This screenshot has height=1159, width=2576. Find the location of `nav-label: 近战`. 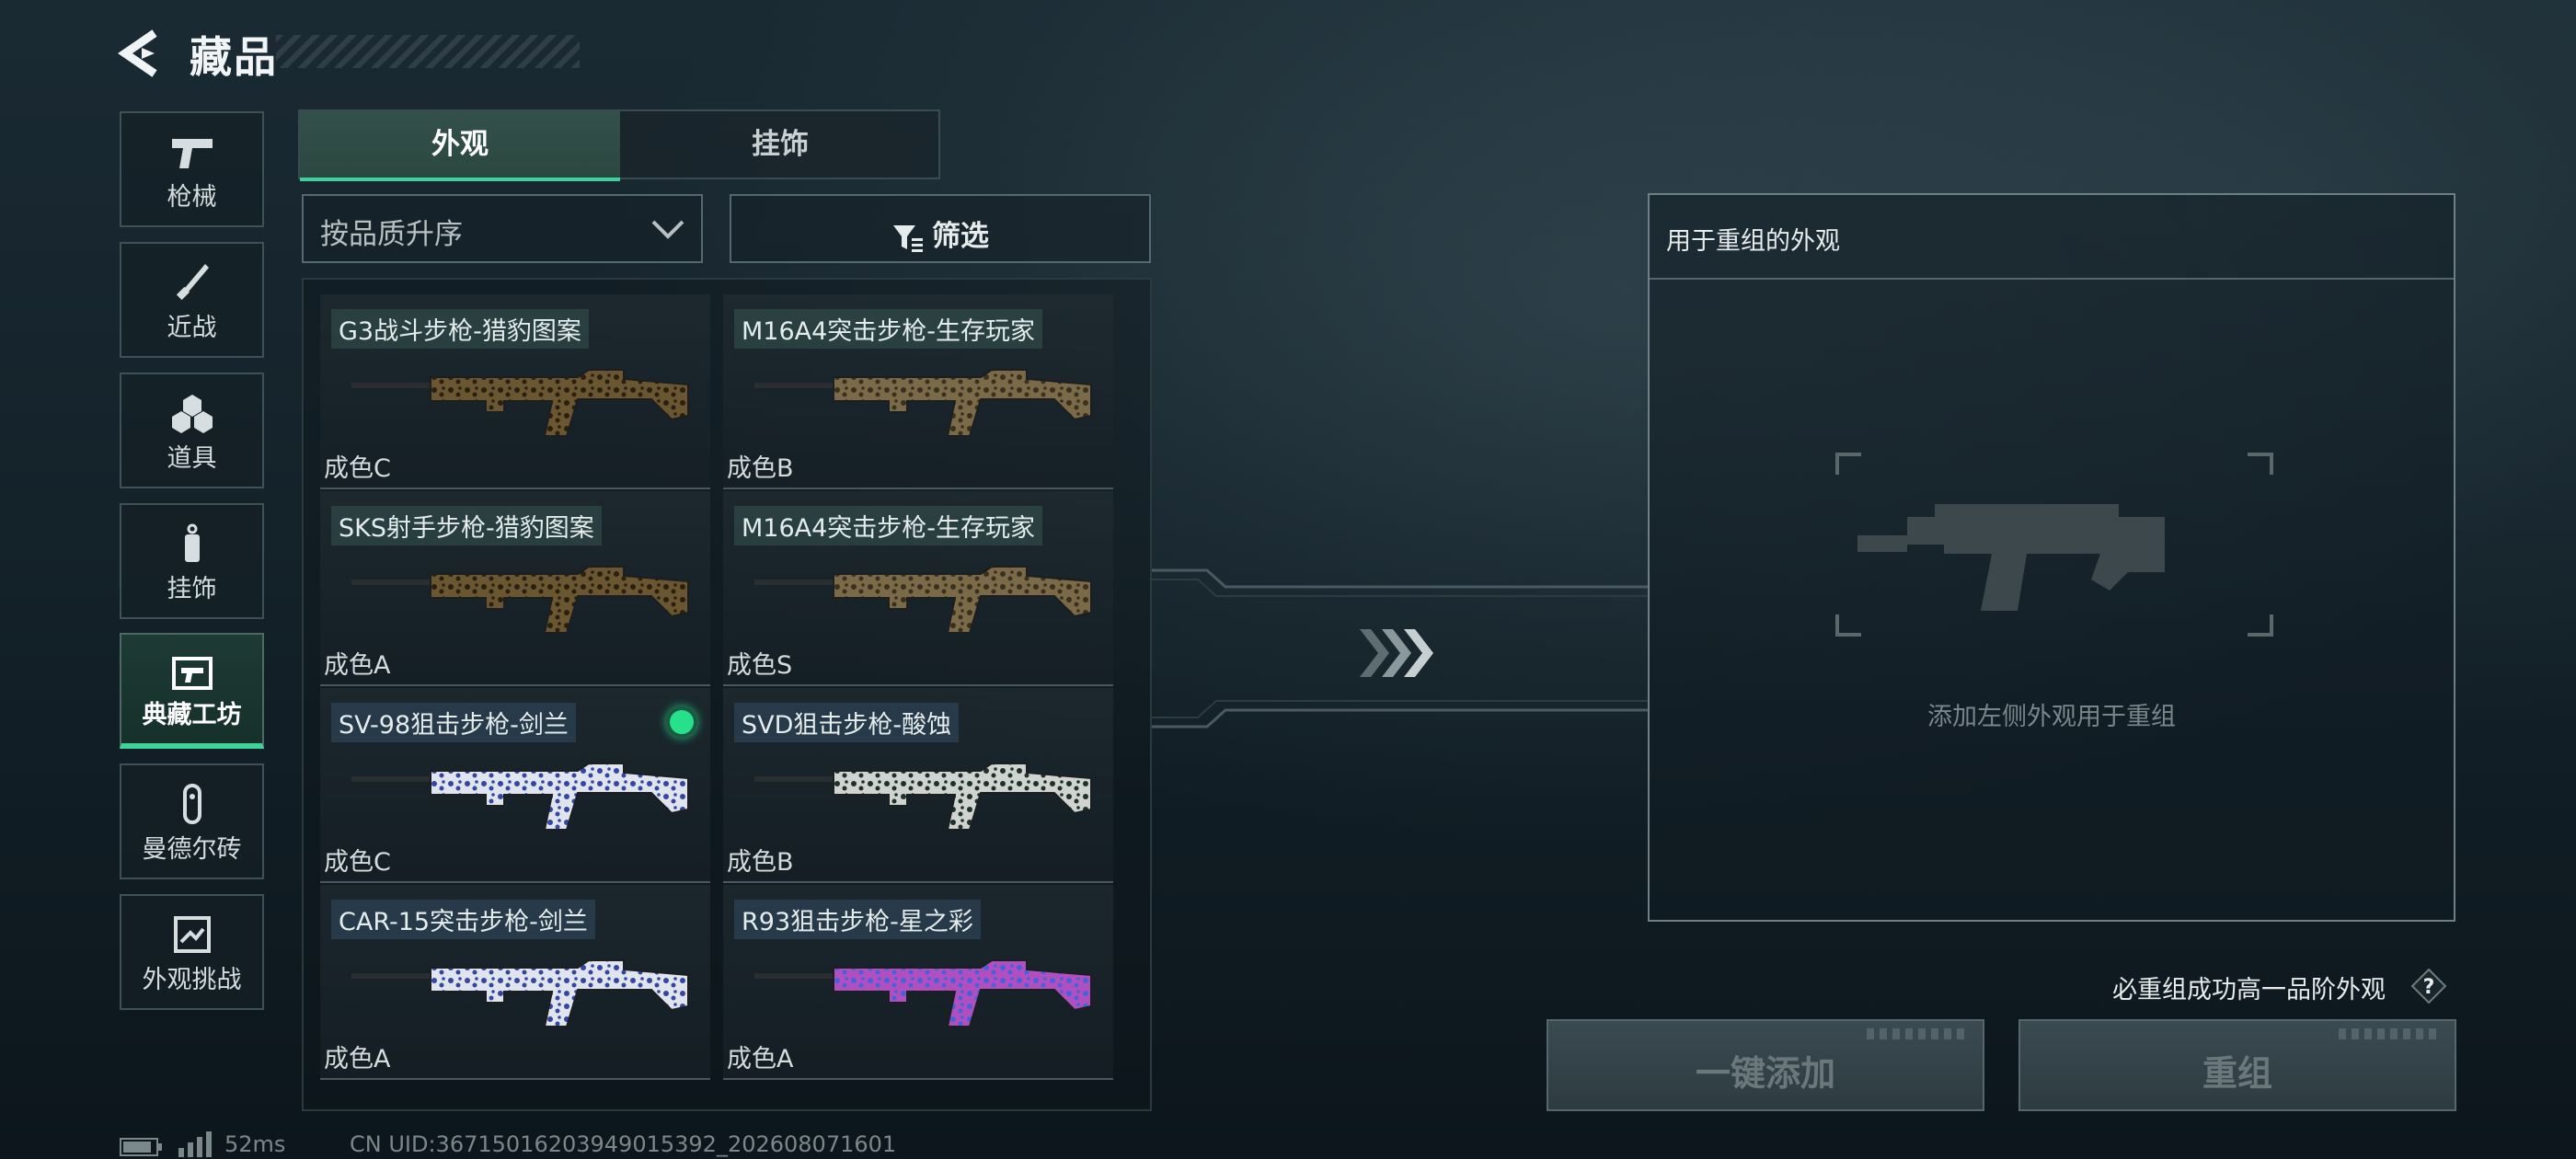

nav-label: 近战 is located at coordinates (192, 328).